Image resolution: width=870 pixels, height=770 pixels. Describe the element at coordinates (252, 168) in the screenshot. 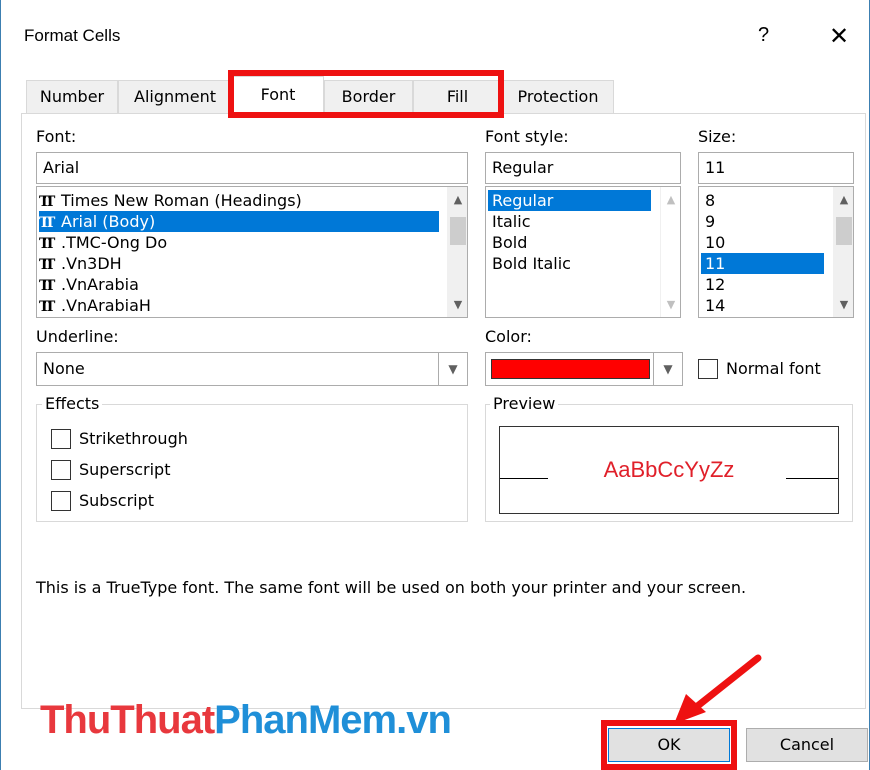

I see `font-name-input: Arial` at that location.